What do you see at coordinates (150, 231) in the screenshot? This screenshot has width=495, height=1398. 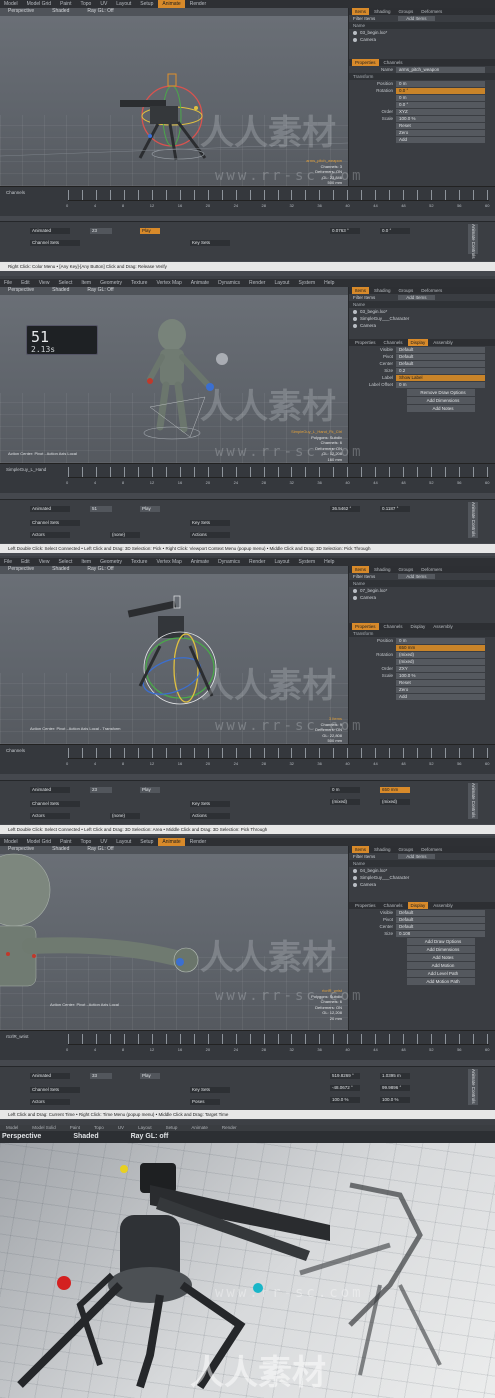 I see `play-button: Play` at bounding box center [150, 231].